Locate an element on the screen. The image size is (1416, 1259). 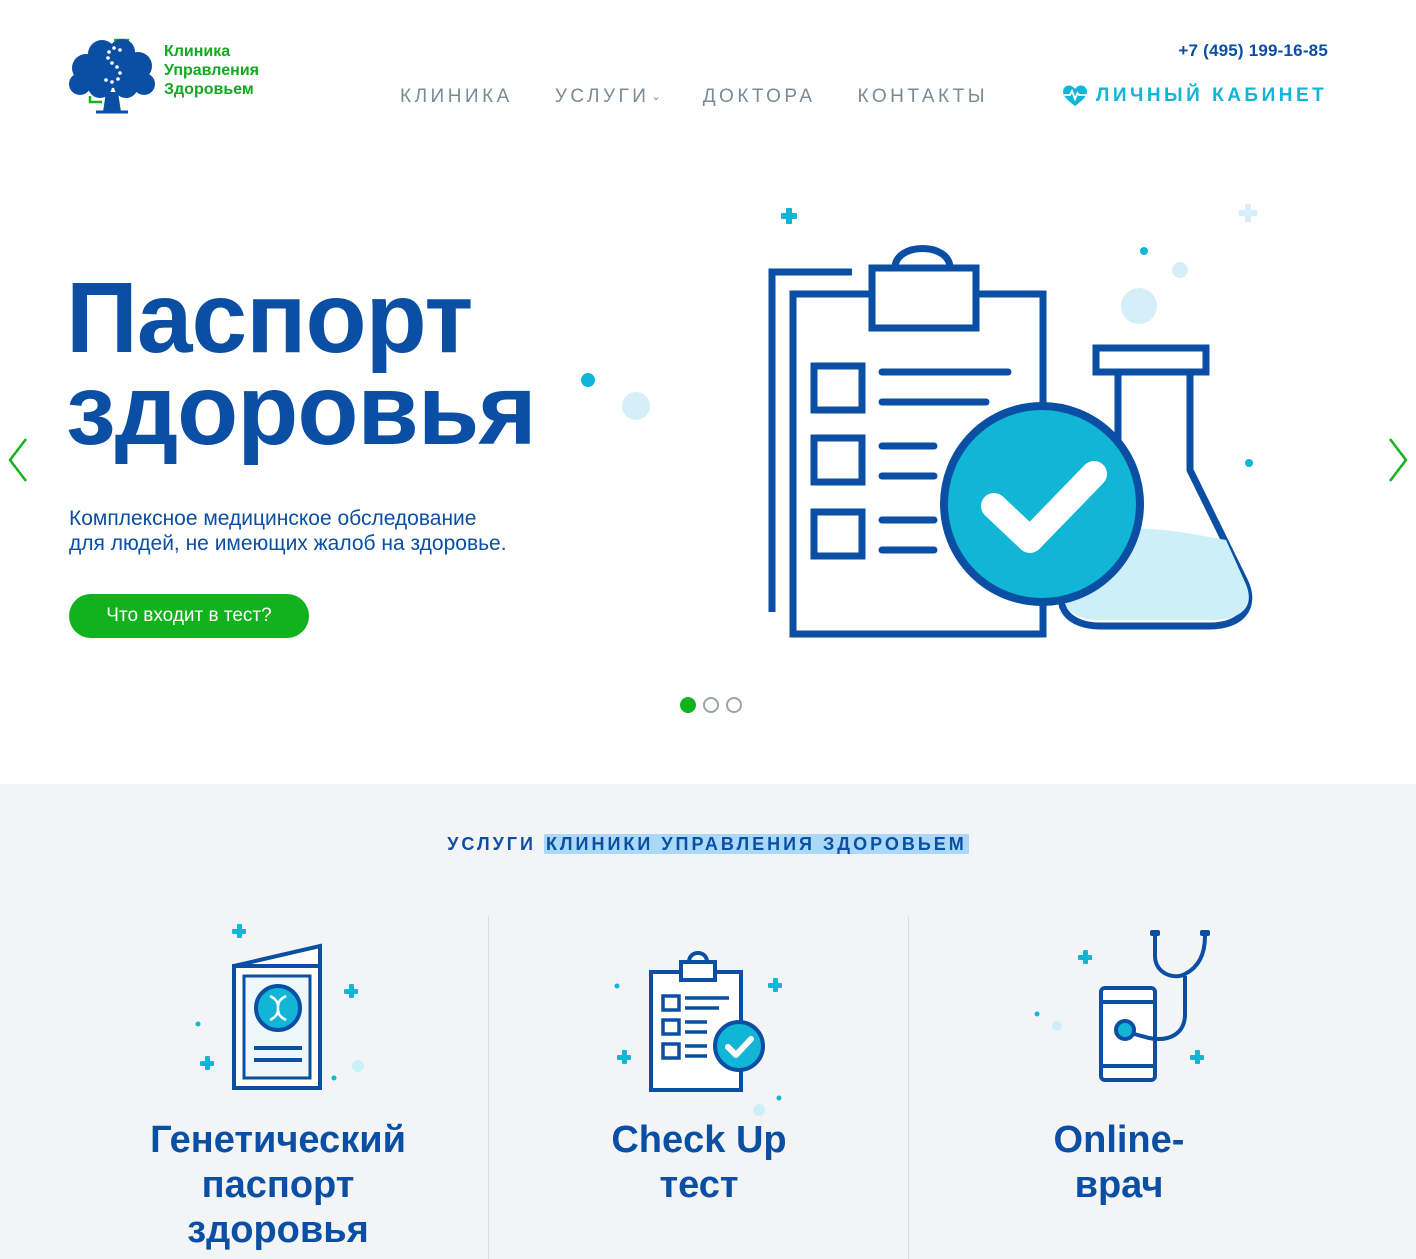
services-heading-part-2: КЛИНИКИ УПРАВЛЕНИЯ ЗДОРОВЬЕМ is located at coordinates (756, 844).